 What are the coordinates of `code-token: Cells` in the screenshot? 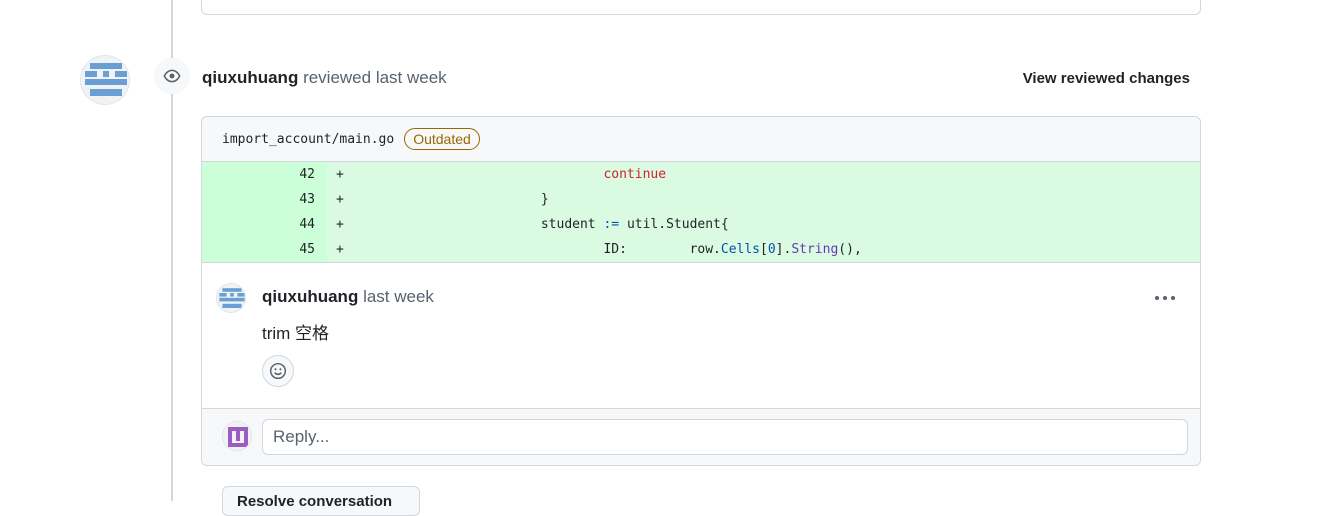 It's located at (740, 249).